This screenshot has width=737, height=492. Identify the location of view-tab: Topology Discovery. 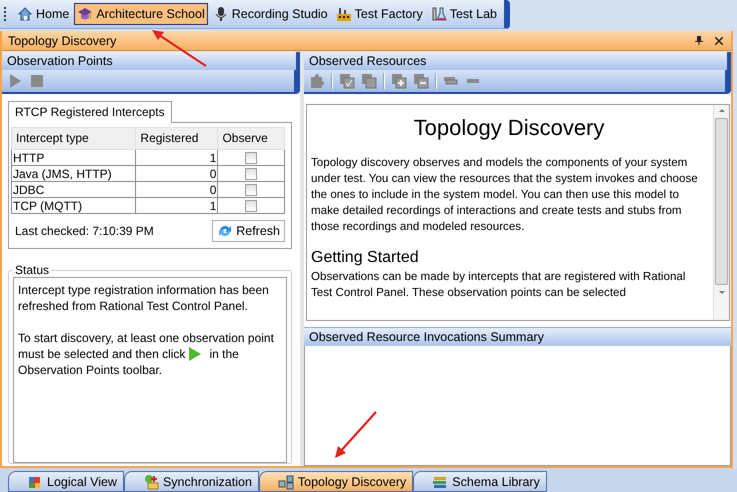
(336, 481).